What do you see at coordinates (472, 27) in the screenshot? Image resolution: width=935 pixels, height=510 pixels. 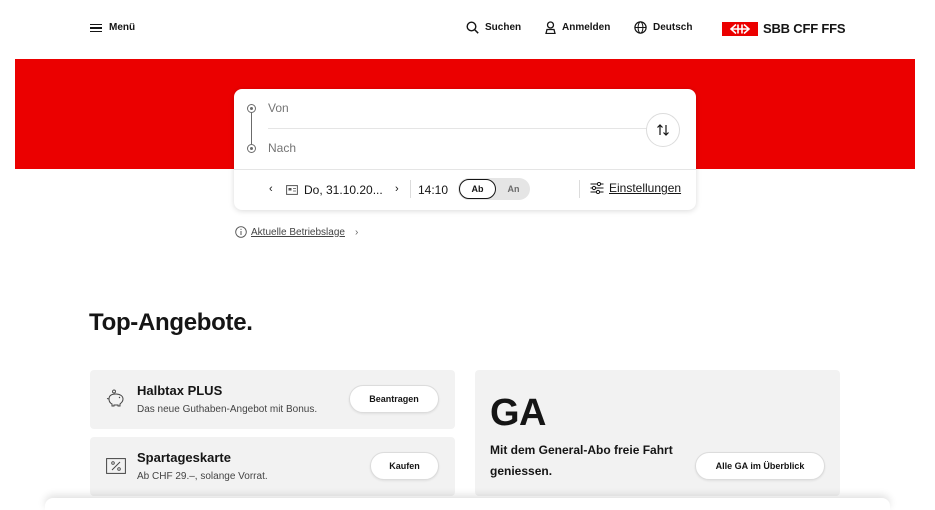 I see `search-icon` at bounding box center [472, 27].